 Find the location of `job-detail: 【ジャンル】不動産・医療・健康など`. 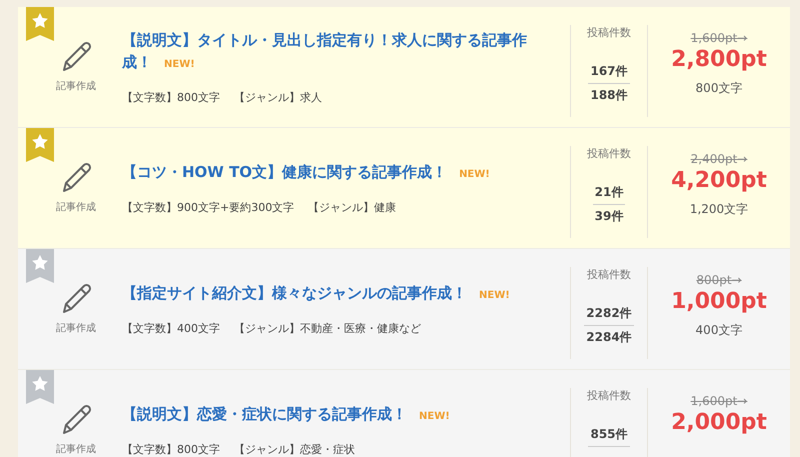

job-detail: 【ジャンル】不動産・医療・健康など is located at coordinates (327, 328).